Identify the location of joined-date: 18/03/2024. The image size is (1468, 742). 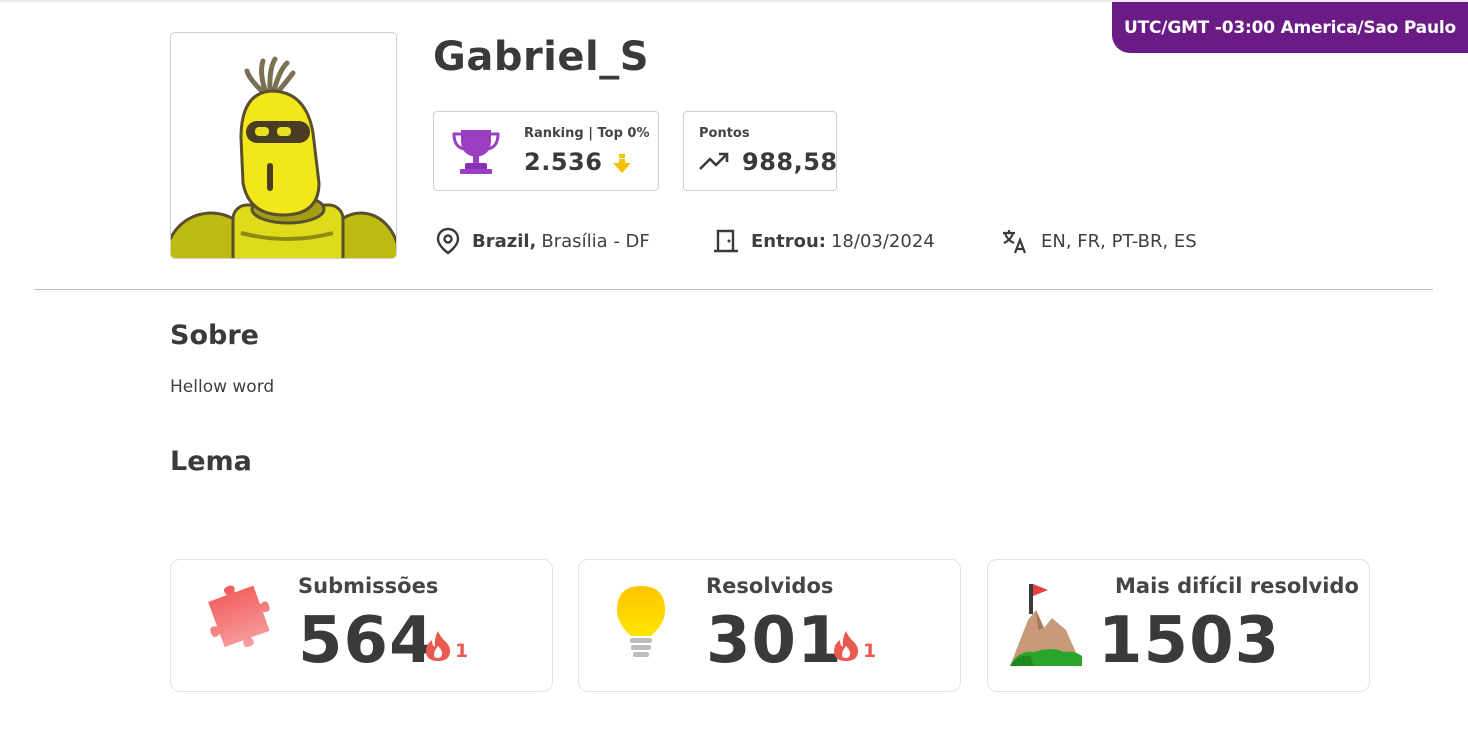
(882, 241).